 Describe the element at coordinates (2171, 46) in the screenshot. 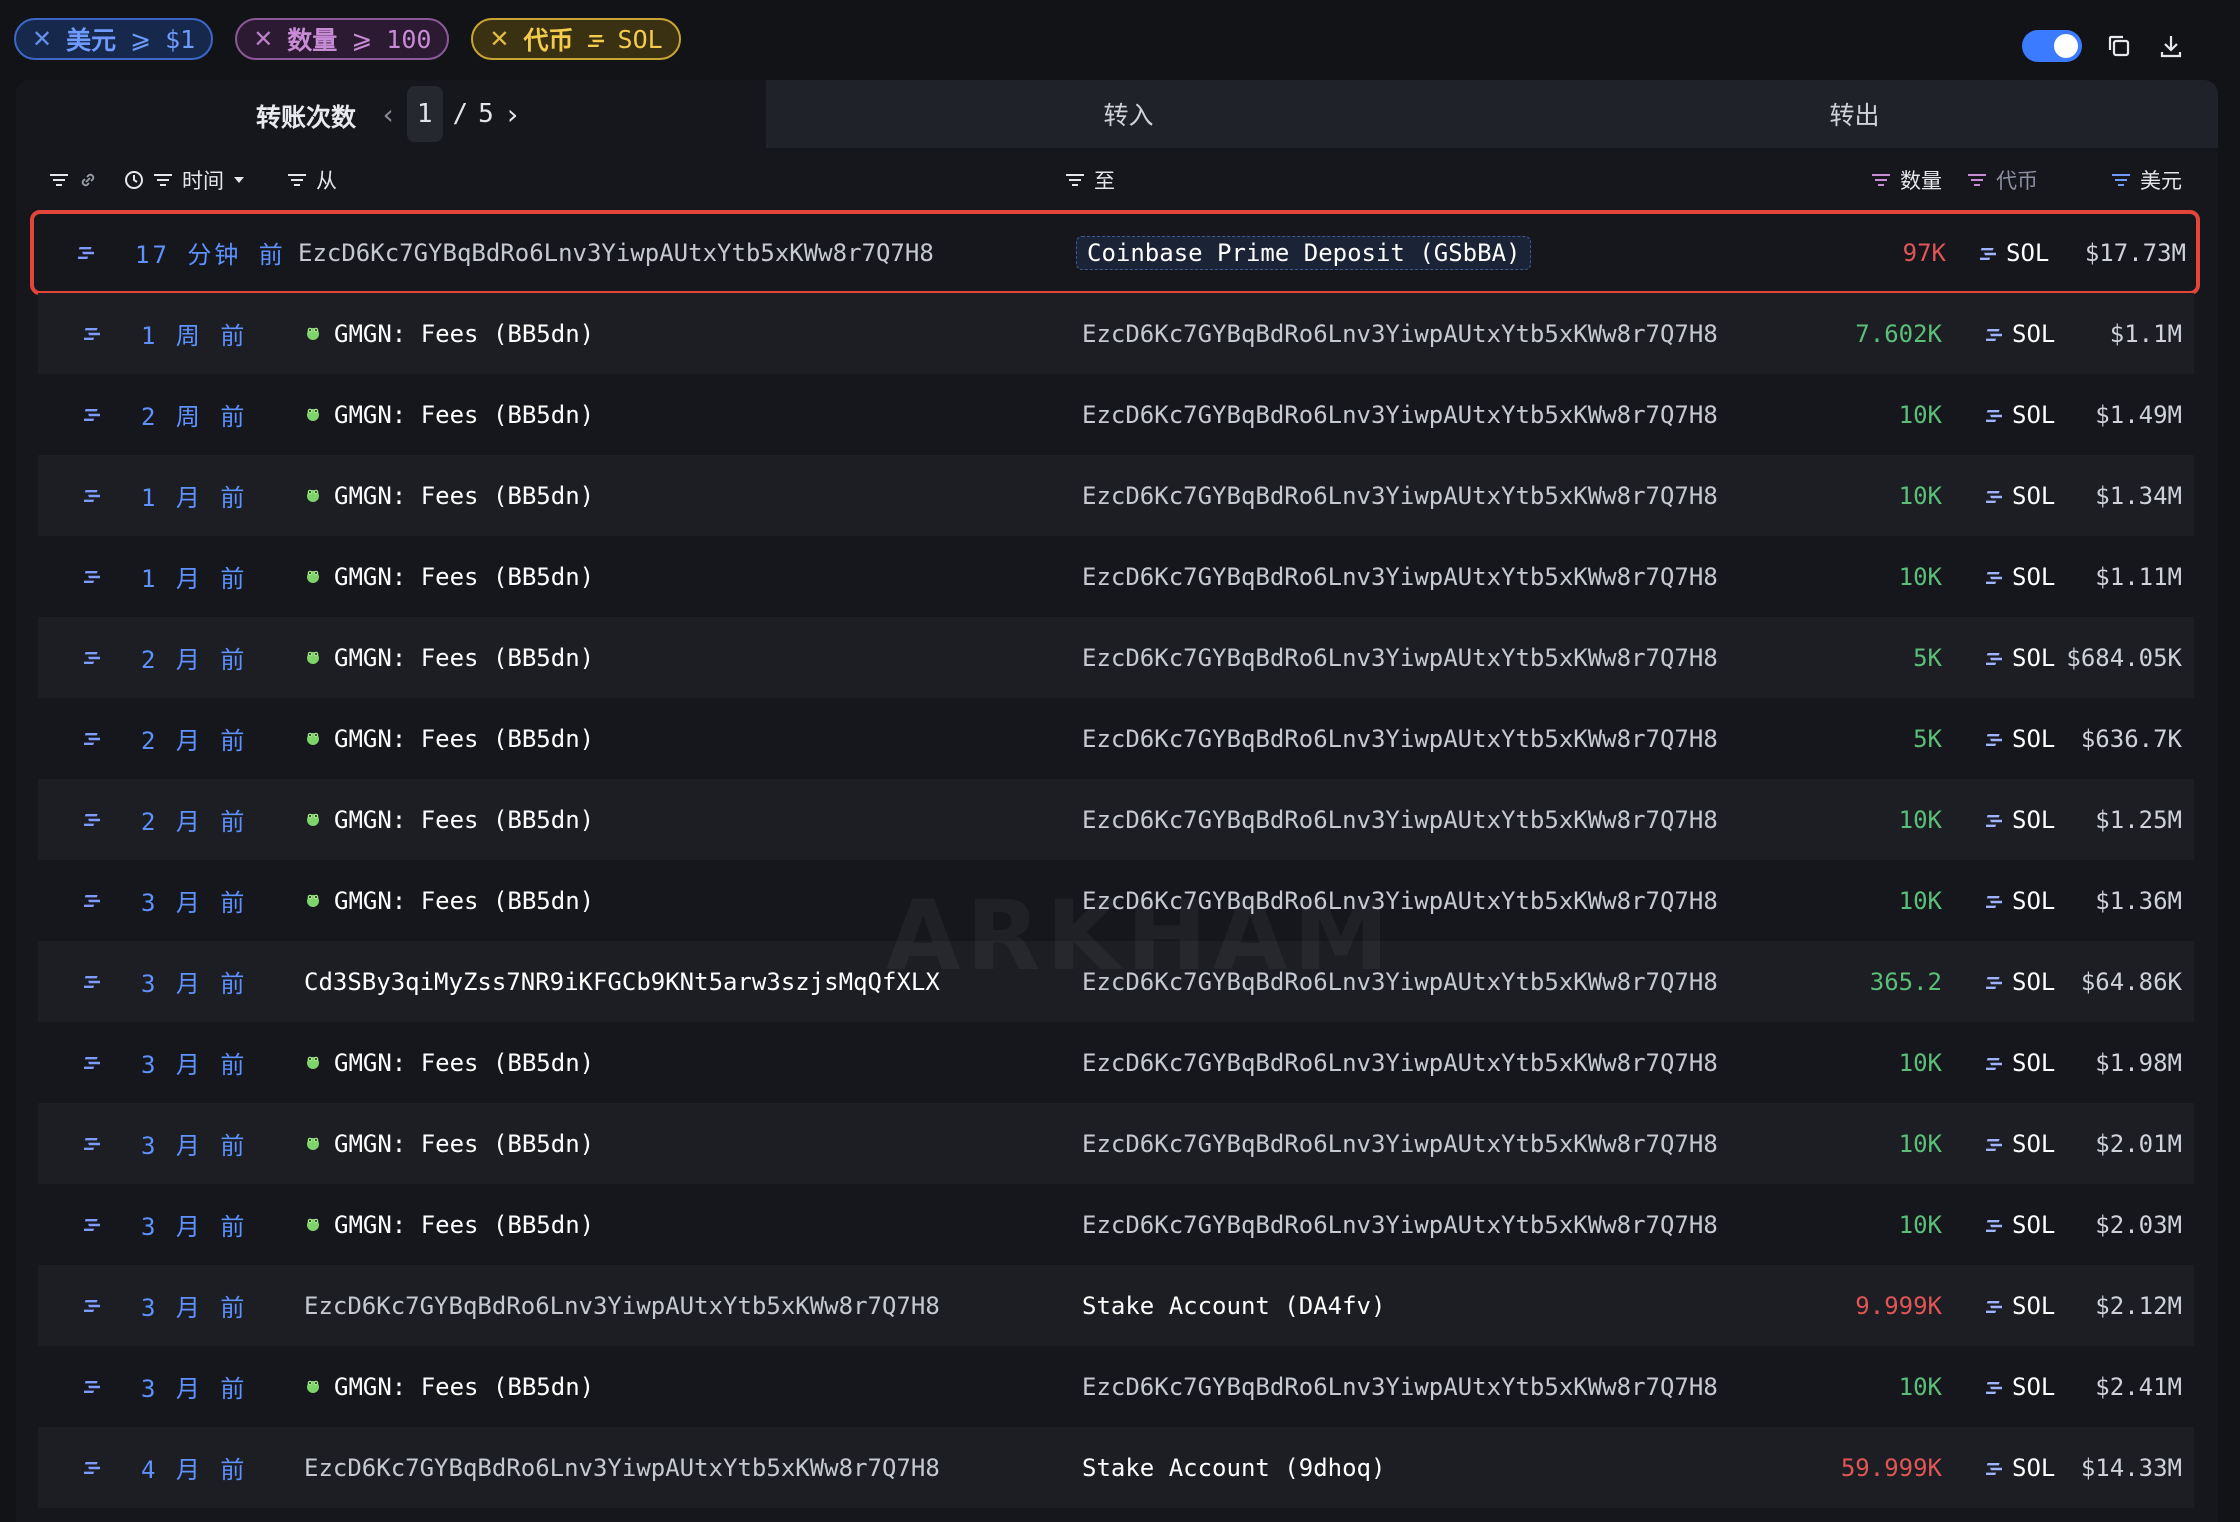

I see `download-icon` at that location.